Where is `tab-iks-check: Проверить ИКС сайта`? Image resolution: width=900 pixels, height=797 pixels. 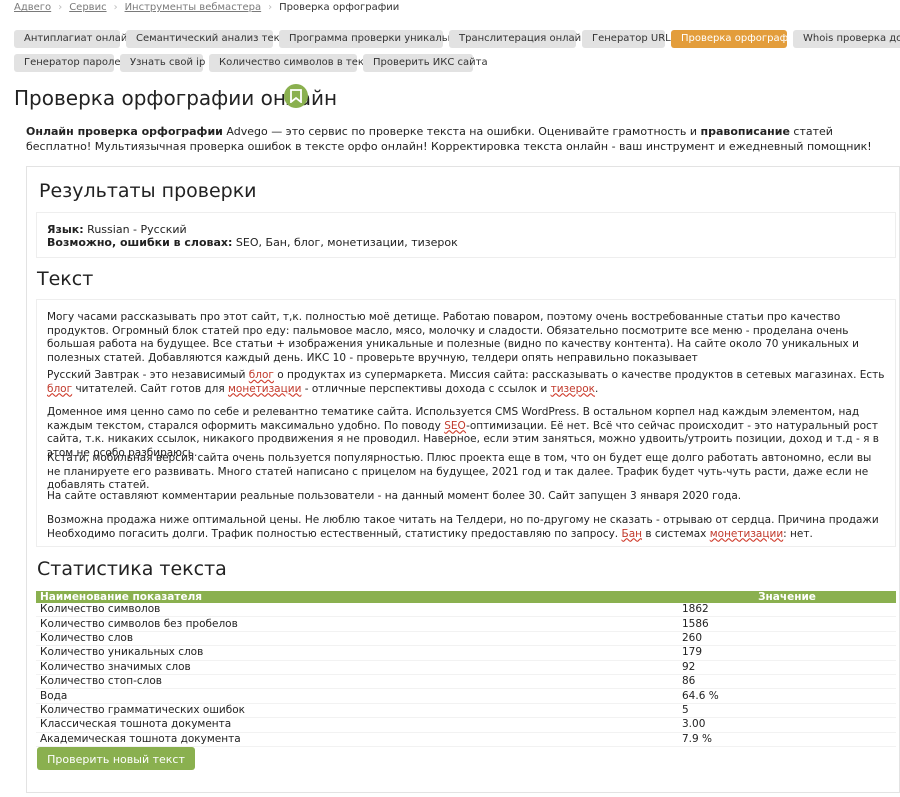 tab-iks-check: Проверить ИКС сайта is located at coordinates (425, 63).